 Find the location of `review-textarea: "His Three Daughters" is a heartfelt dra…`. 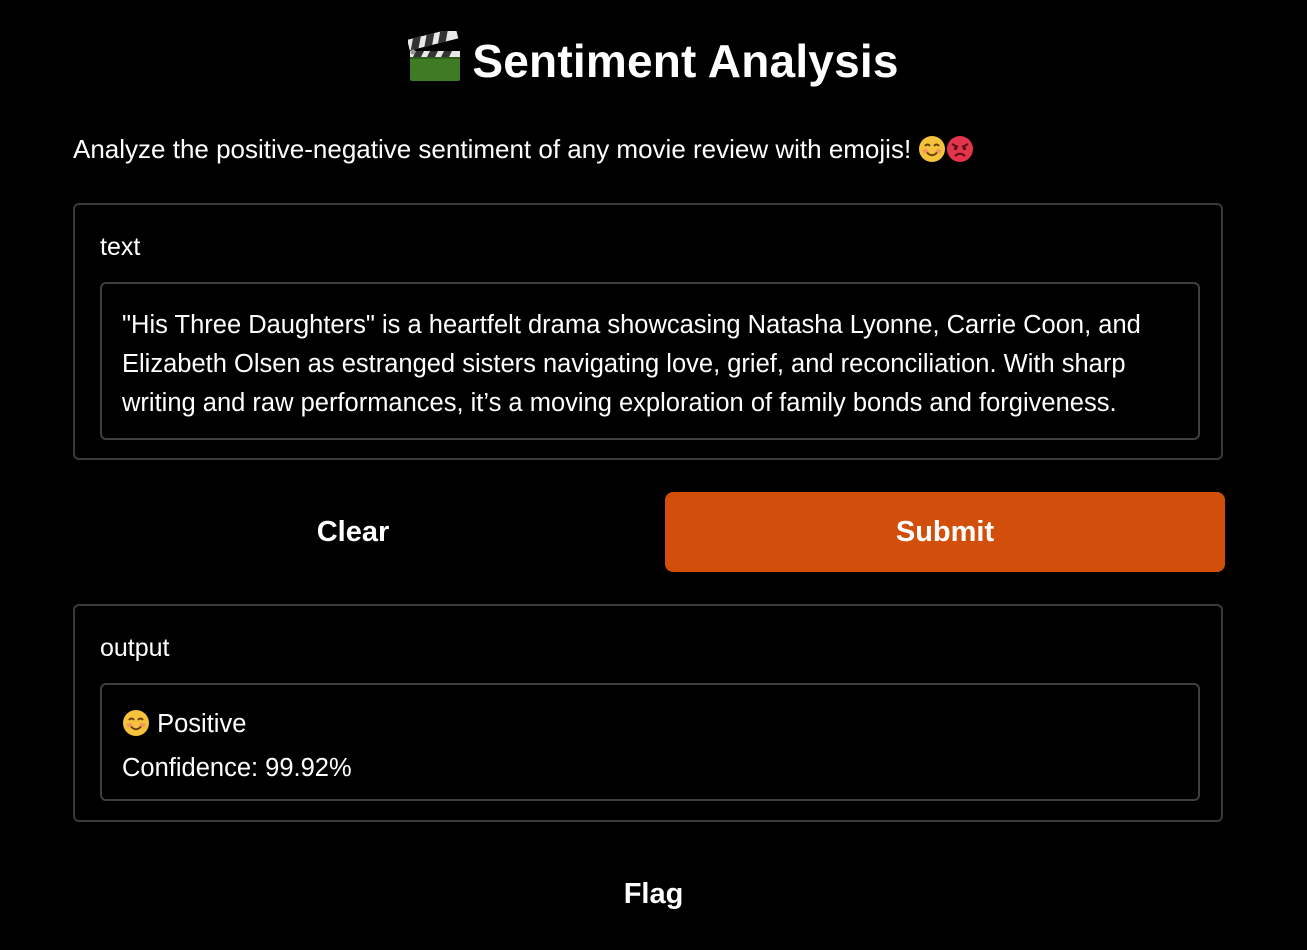

review-textarea: "His Three Daughters" is a heartfelt dra… is located at coordinates (650, 361).